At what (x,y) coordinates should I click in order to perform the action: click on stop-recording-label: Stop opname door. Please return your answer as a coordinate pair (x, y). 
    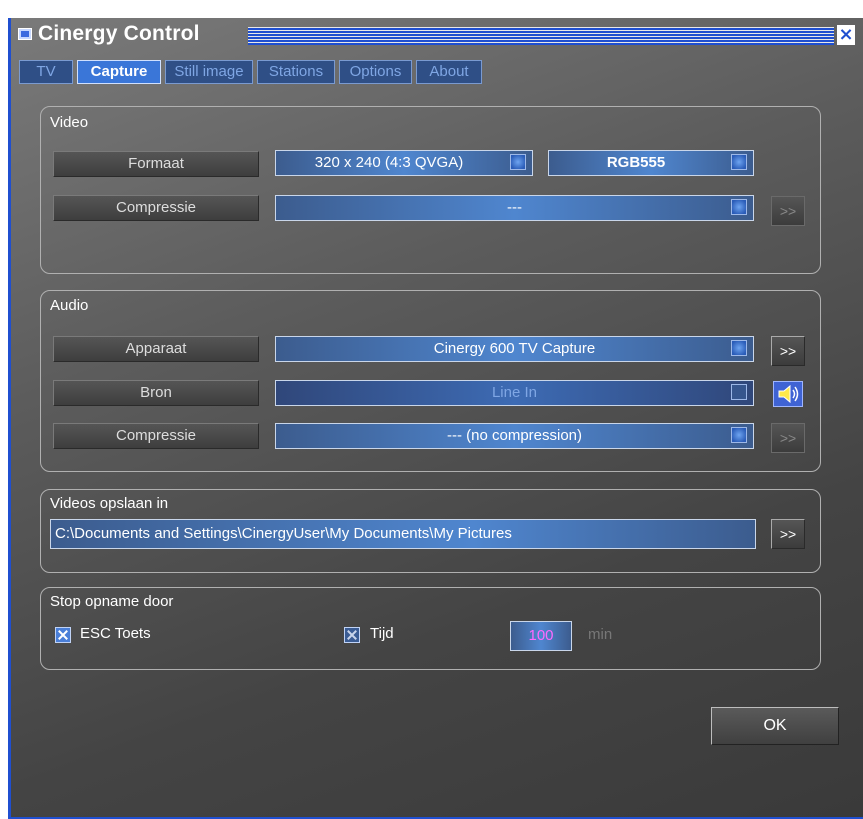
    Looking at the image, I should click on (112, 601).